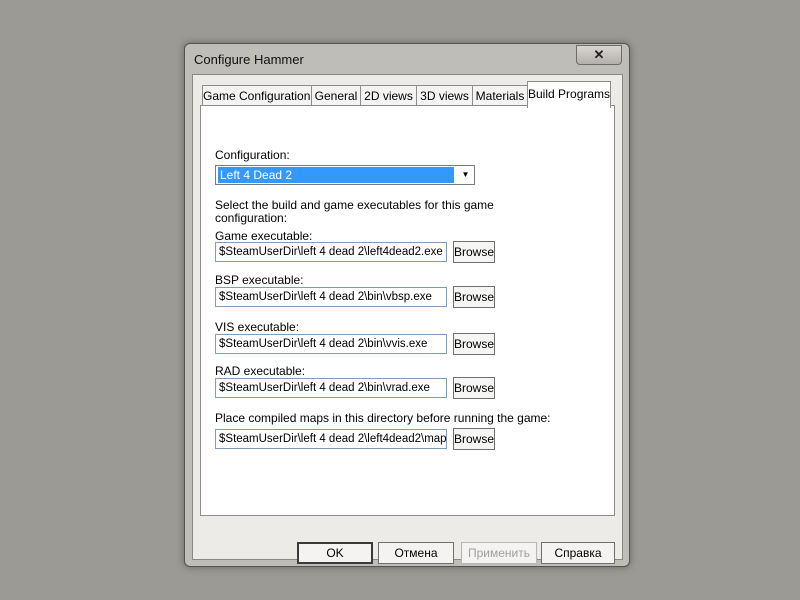  Describe the element at coordinates (259, 280) in the screenshot. I see `bsp-executable-label: BSP executable:` at that location.